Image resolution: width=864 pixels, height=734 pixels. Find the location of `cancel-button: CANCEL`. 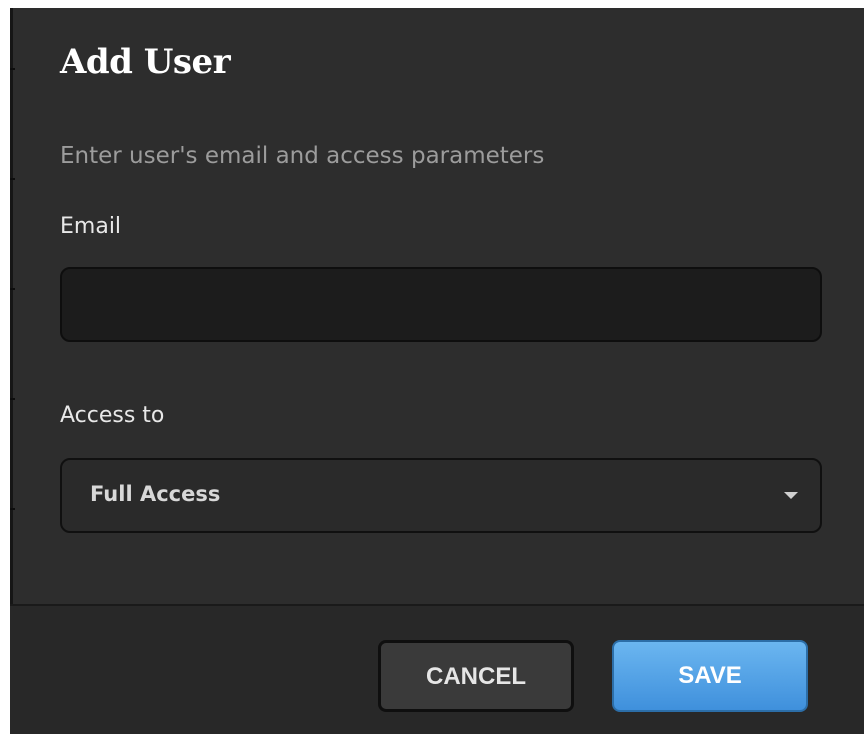

cancel-button: CANCEL is located at coordinates (476, 676).